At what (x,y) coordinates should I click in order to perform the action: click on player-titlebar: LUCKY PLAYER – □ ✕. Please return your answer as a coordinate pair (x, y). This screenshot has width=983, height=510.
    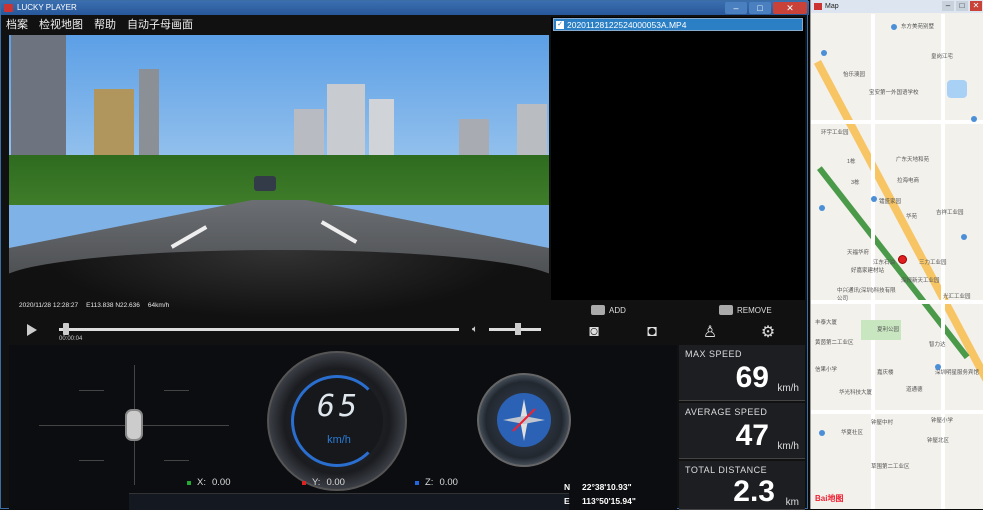
    Looking at the image, I should click on (405, 8).